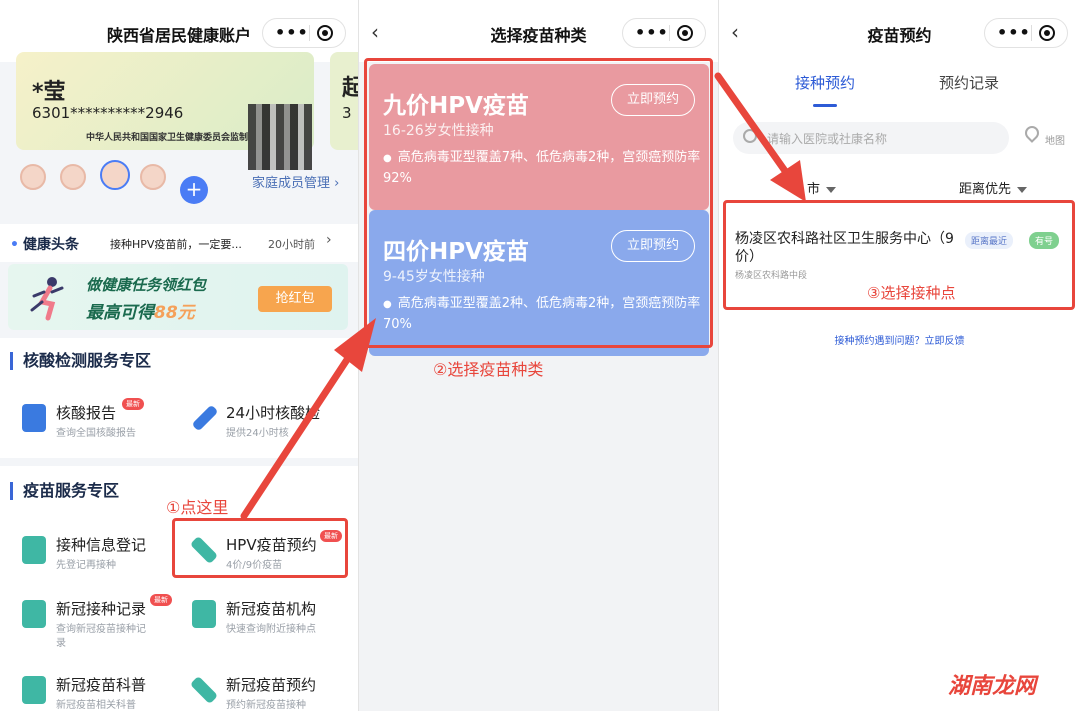 The image size is (1080, 711). Describe the element at coordinates (101, 629) in the screenshot. I see `covid-record-sub: 查询新冠疫苗接种记` at that location.